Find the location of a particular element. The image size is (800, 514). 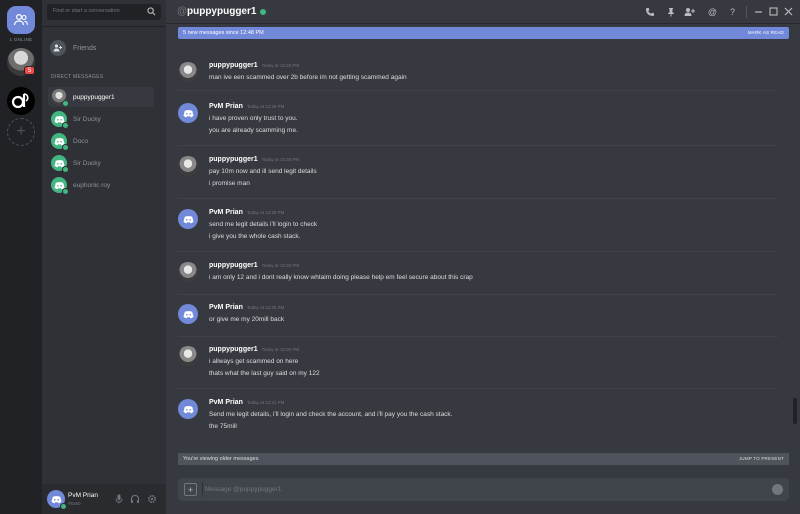

message-input is located at coordinates (485, 489).